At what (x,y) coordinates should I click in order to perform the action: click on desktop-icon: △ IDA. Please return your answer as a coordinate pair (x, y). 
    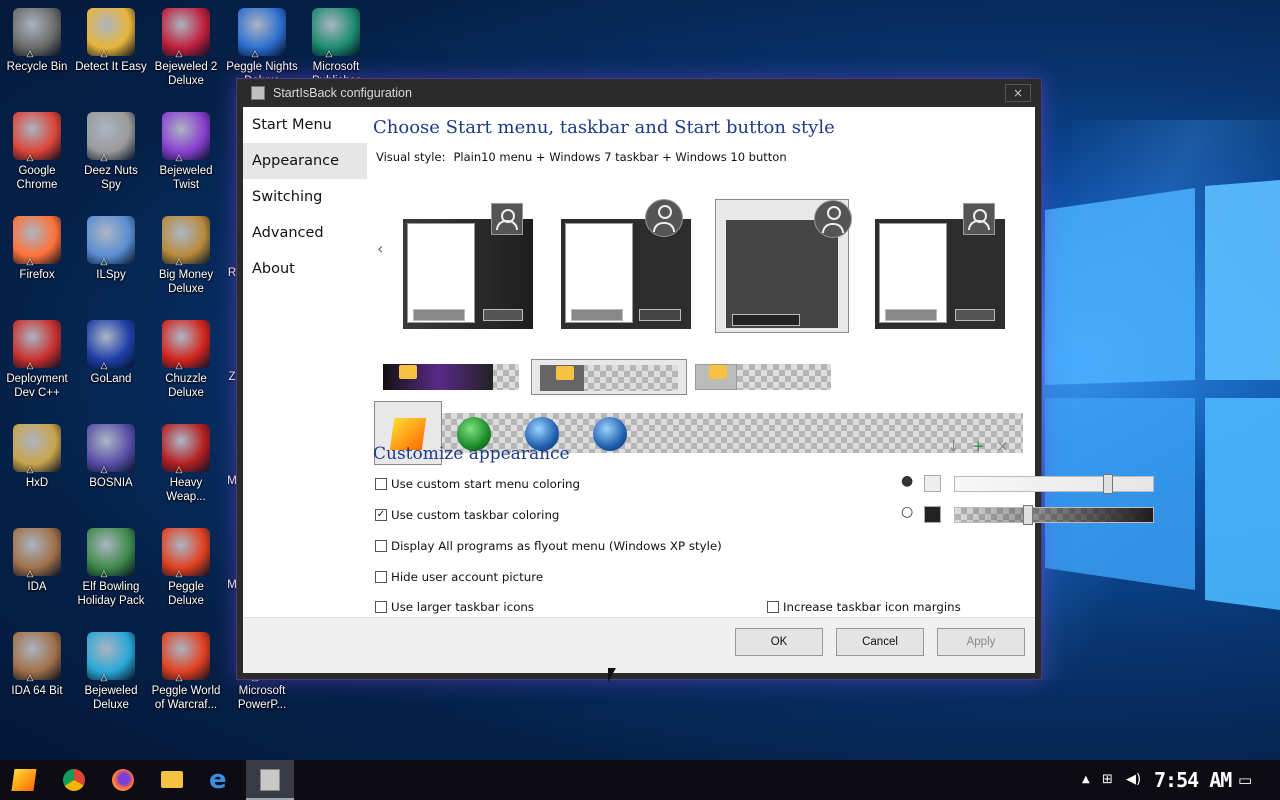
    Looking at the image, I should click on (37, 561).